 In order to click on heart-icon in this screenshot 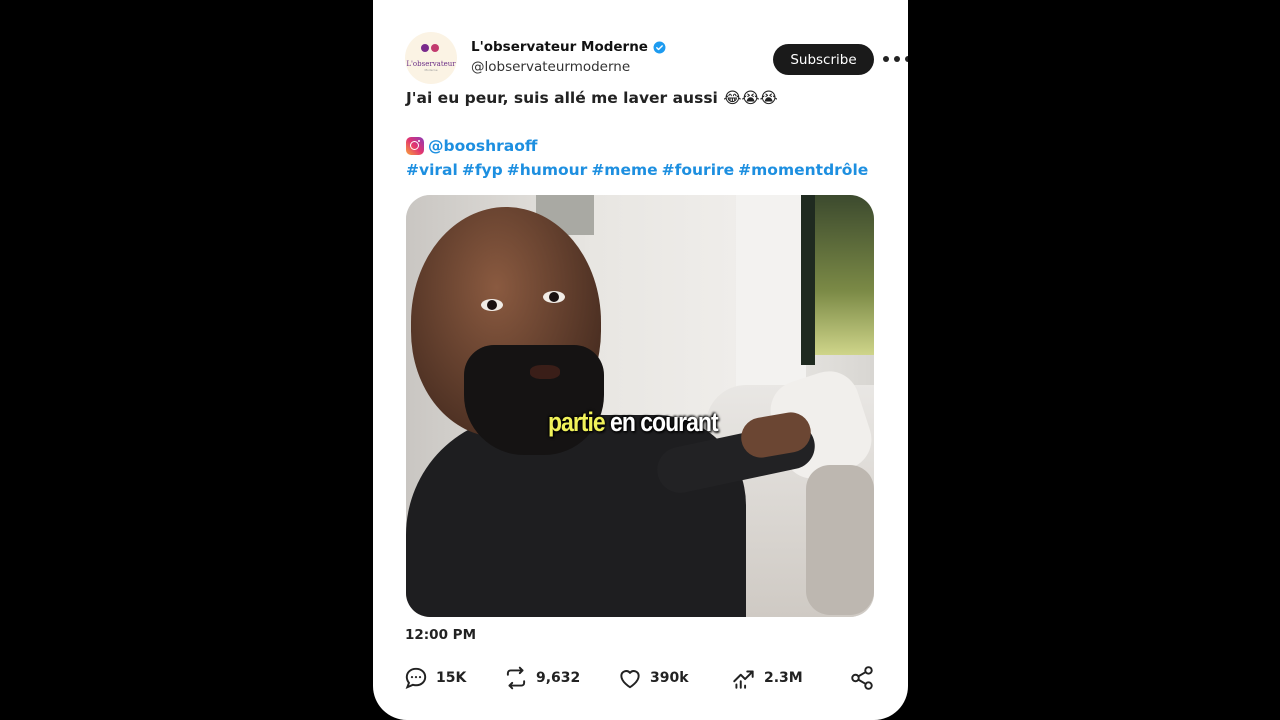, I will do `click(630, 679)`.